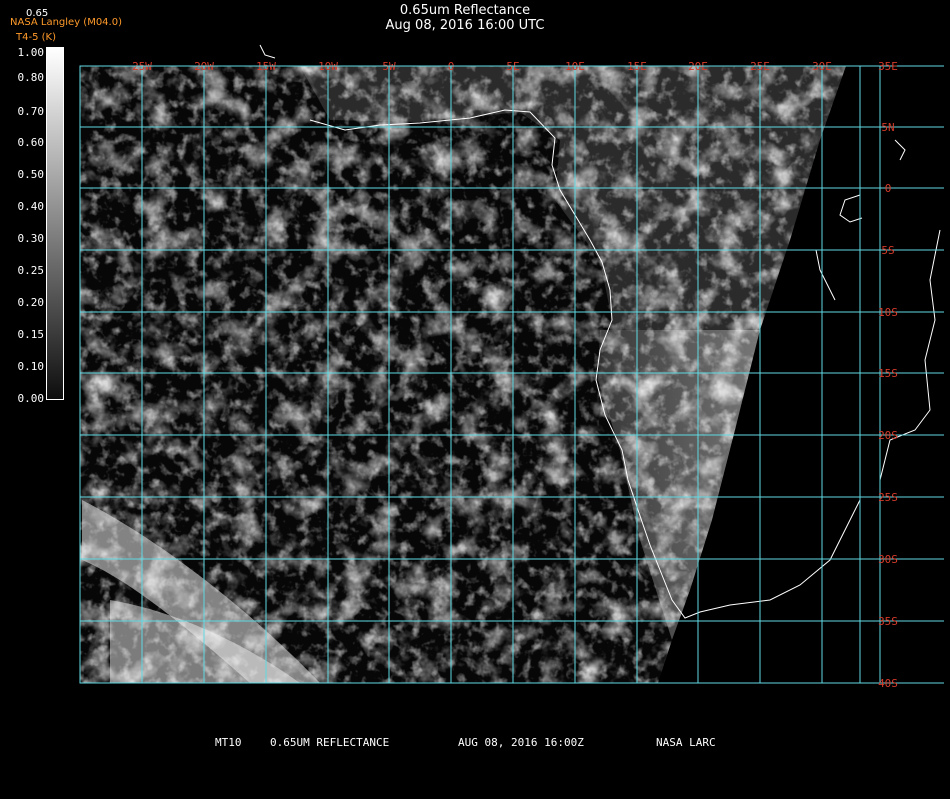 The width and height of the screenshot is (950, 799). What do you see at coordinates (521, 742) in the screenshot?
I see `footer-date: AUG 08, 2016 16:00Z` at bounding box center [521, 742].